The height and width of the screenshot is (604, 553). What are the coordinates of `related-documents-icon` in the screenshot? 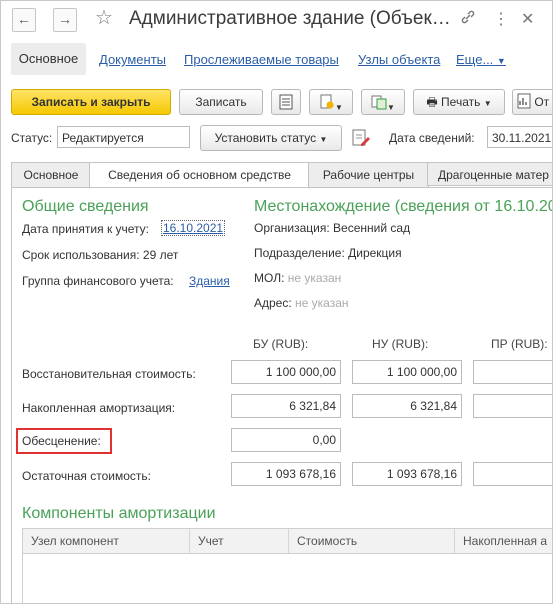 It's located at (379, 102).